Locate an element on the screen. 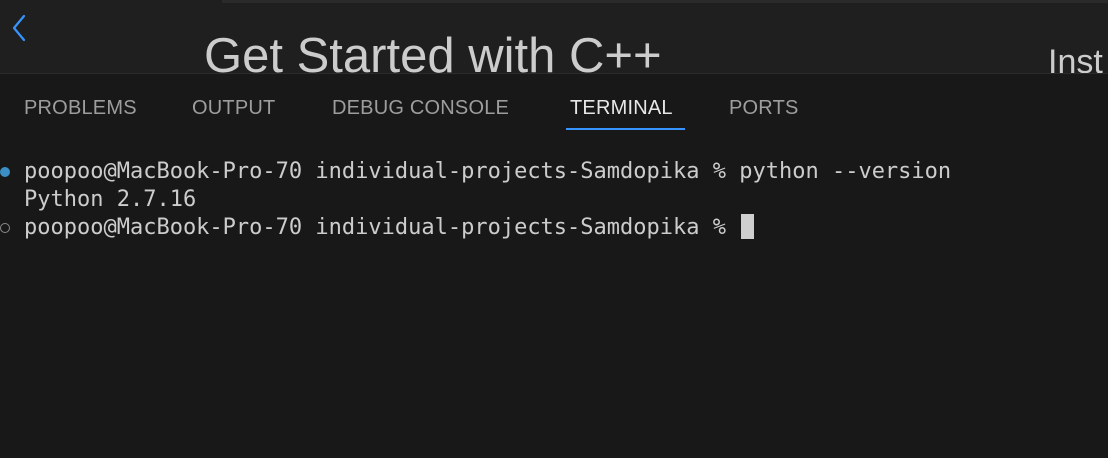 Image resolution: width=1108 pixels, height=458 pixels. chevron-left-icon is located at coordinates (19, 28).